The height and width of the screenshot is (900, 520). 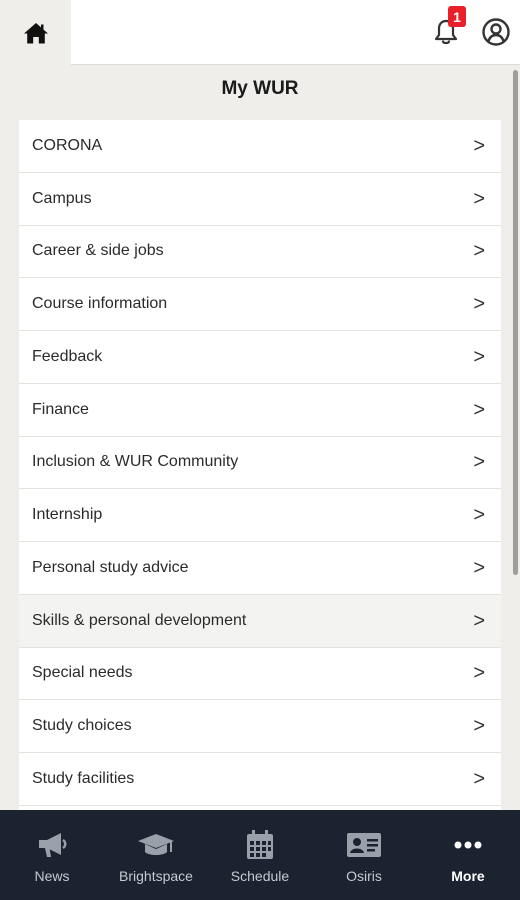 I want to click on account-button, so click(x=496, y=32).